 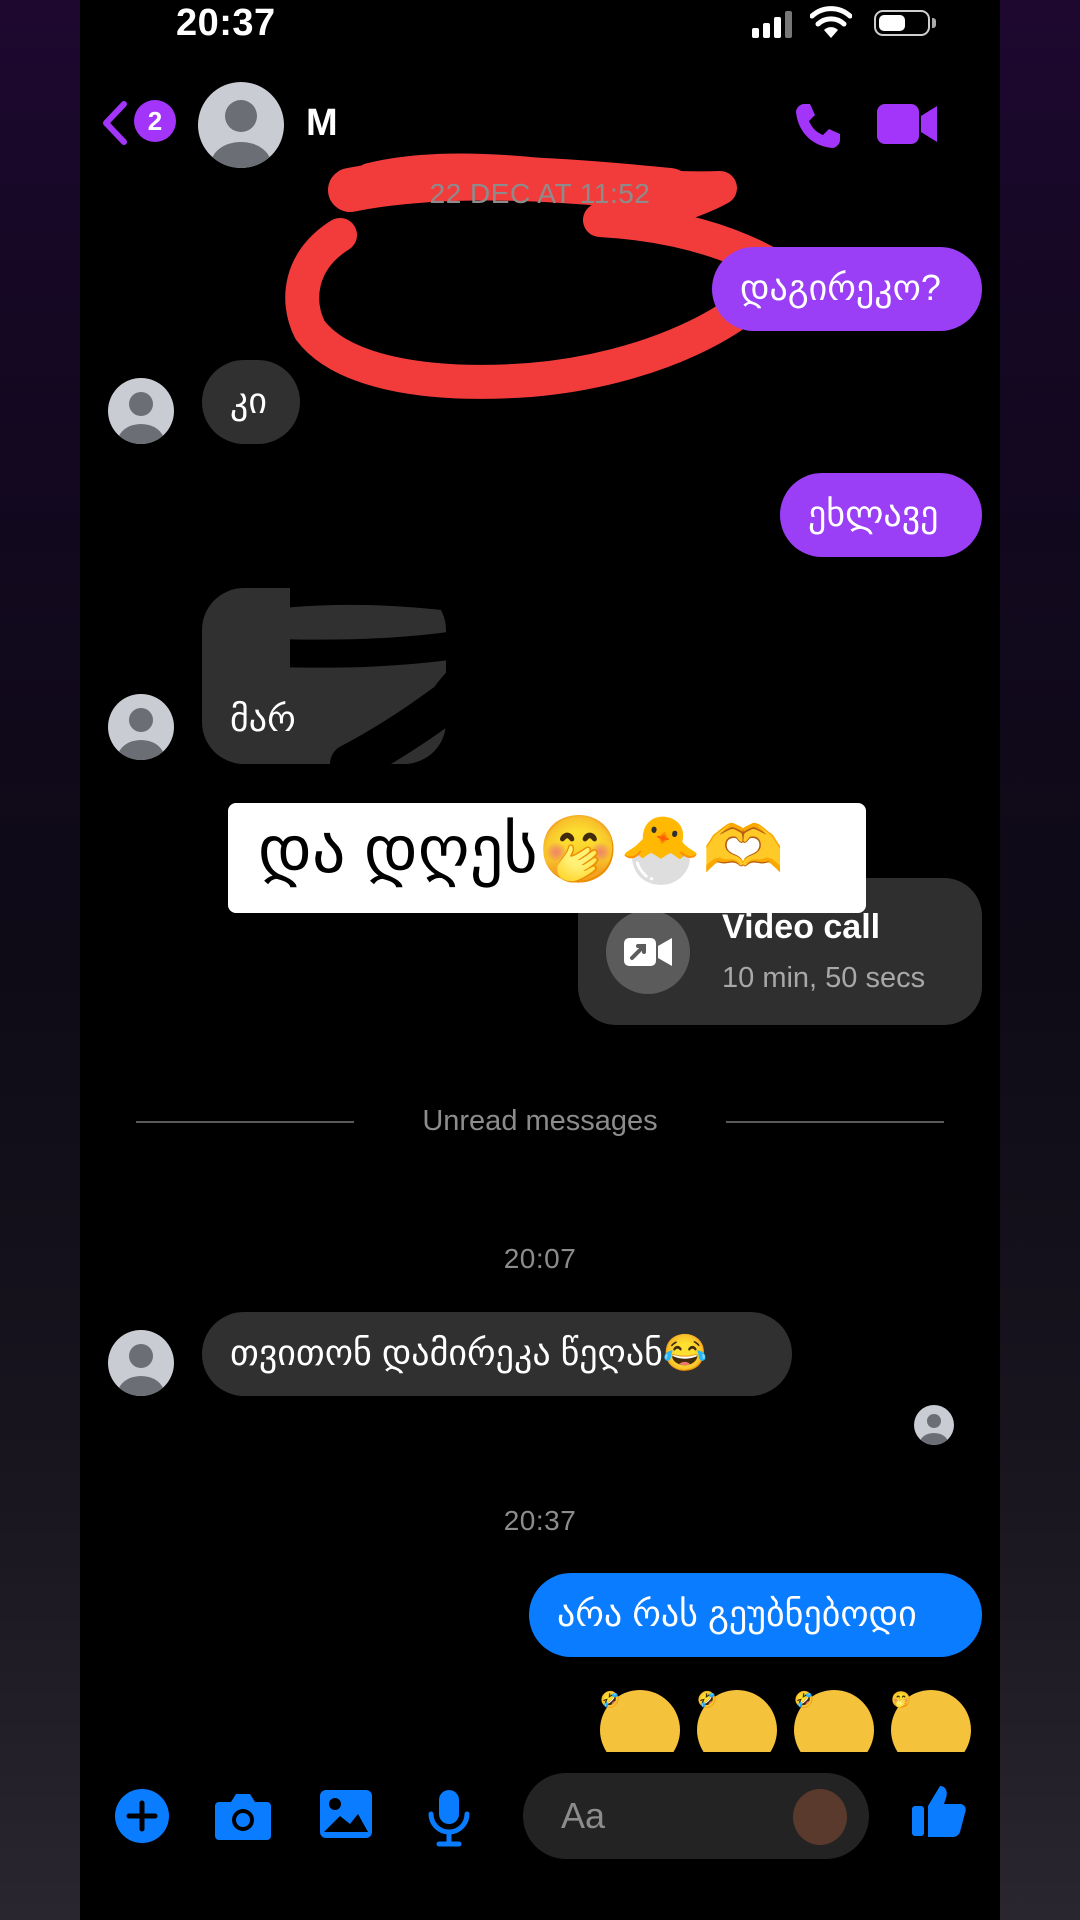 I want to click on cellular-signal-icon, so click(x=772, y=24).